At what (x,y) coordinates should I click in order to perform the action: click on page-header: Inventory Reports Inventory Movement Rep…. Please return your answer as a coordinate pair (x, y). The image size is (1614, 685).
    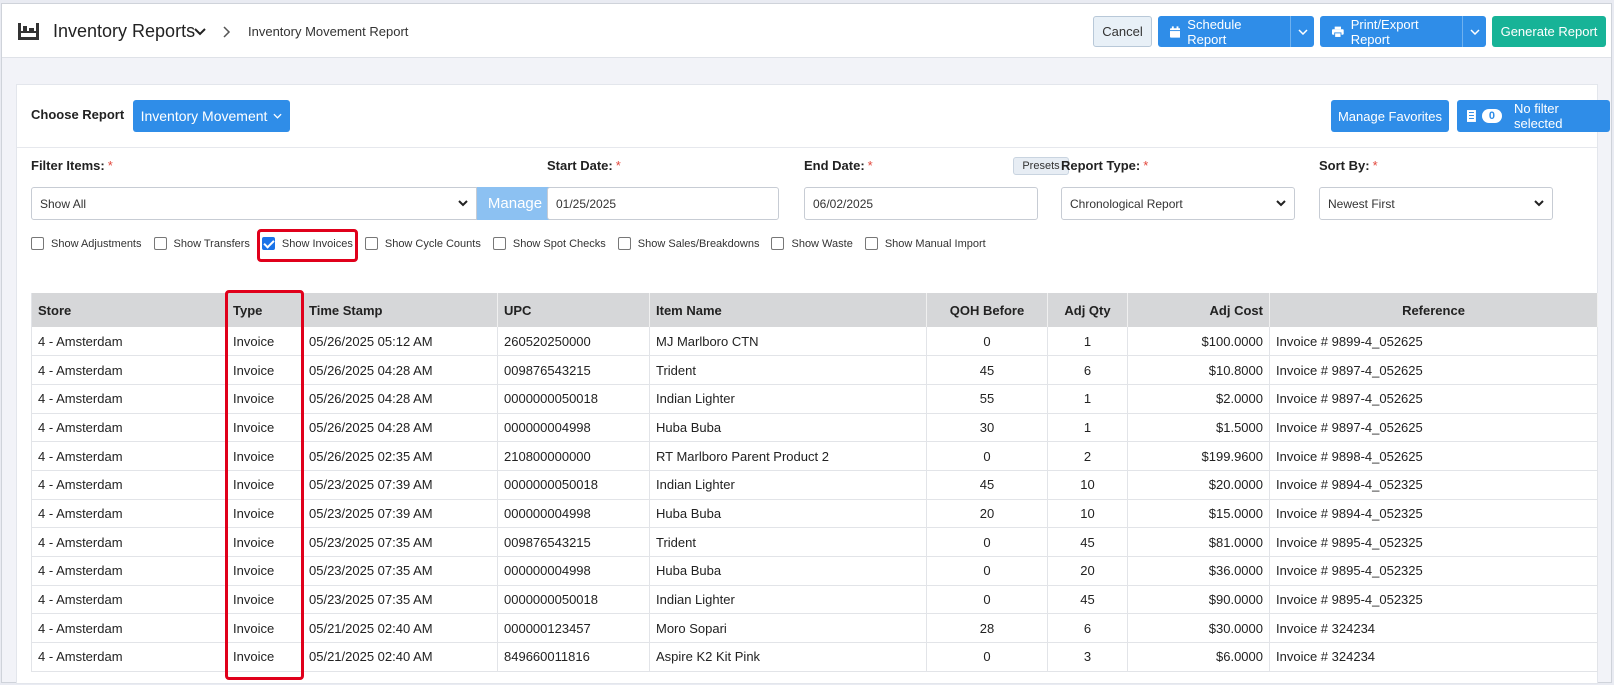
    Looking at the image, I should click on (806, 31).